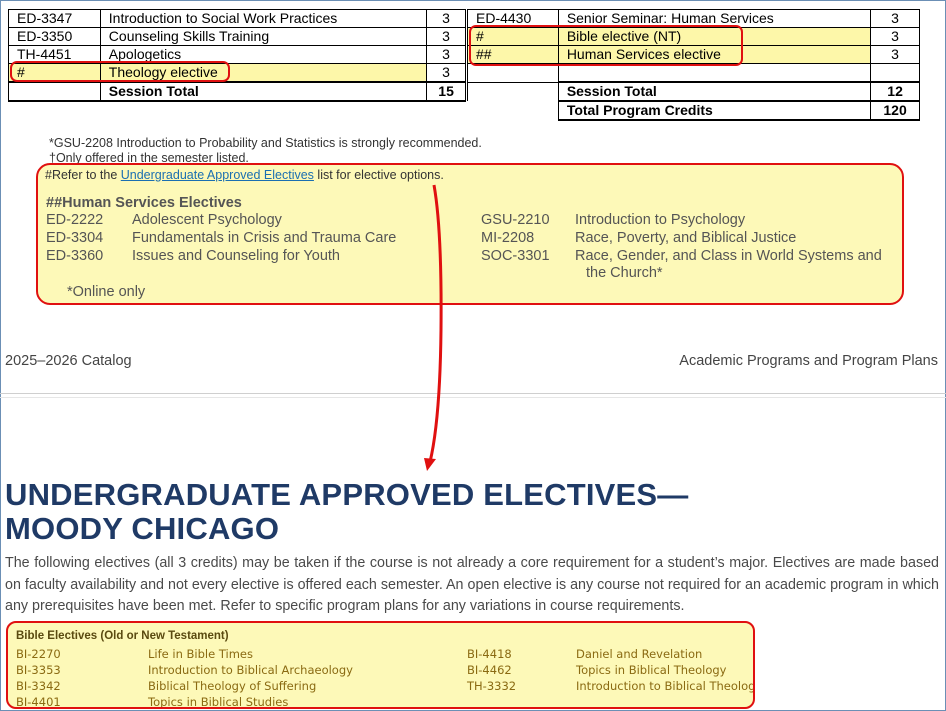 The image size is (946, 711). I want to click on bible-course-code: BI-3342, so click(38, 686).